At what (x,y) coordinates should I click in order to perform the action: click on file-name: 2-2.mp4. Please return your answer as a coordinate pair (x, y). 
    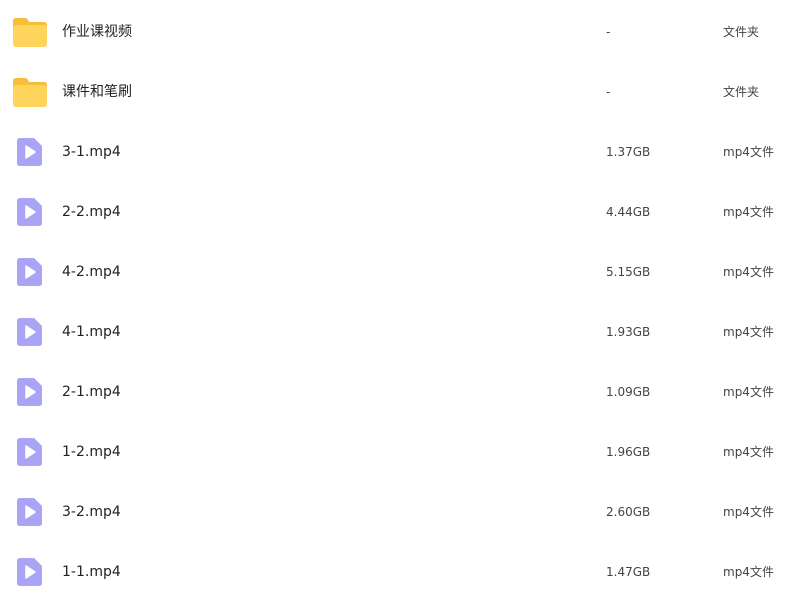
    Looking at the image, I should click on (91, 212).